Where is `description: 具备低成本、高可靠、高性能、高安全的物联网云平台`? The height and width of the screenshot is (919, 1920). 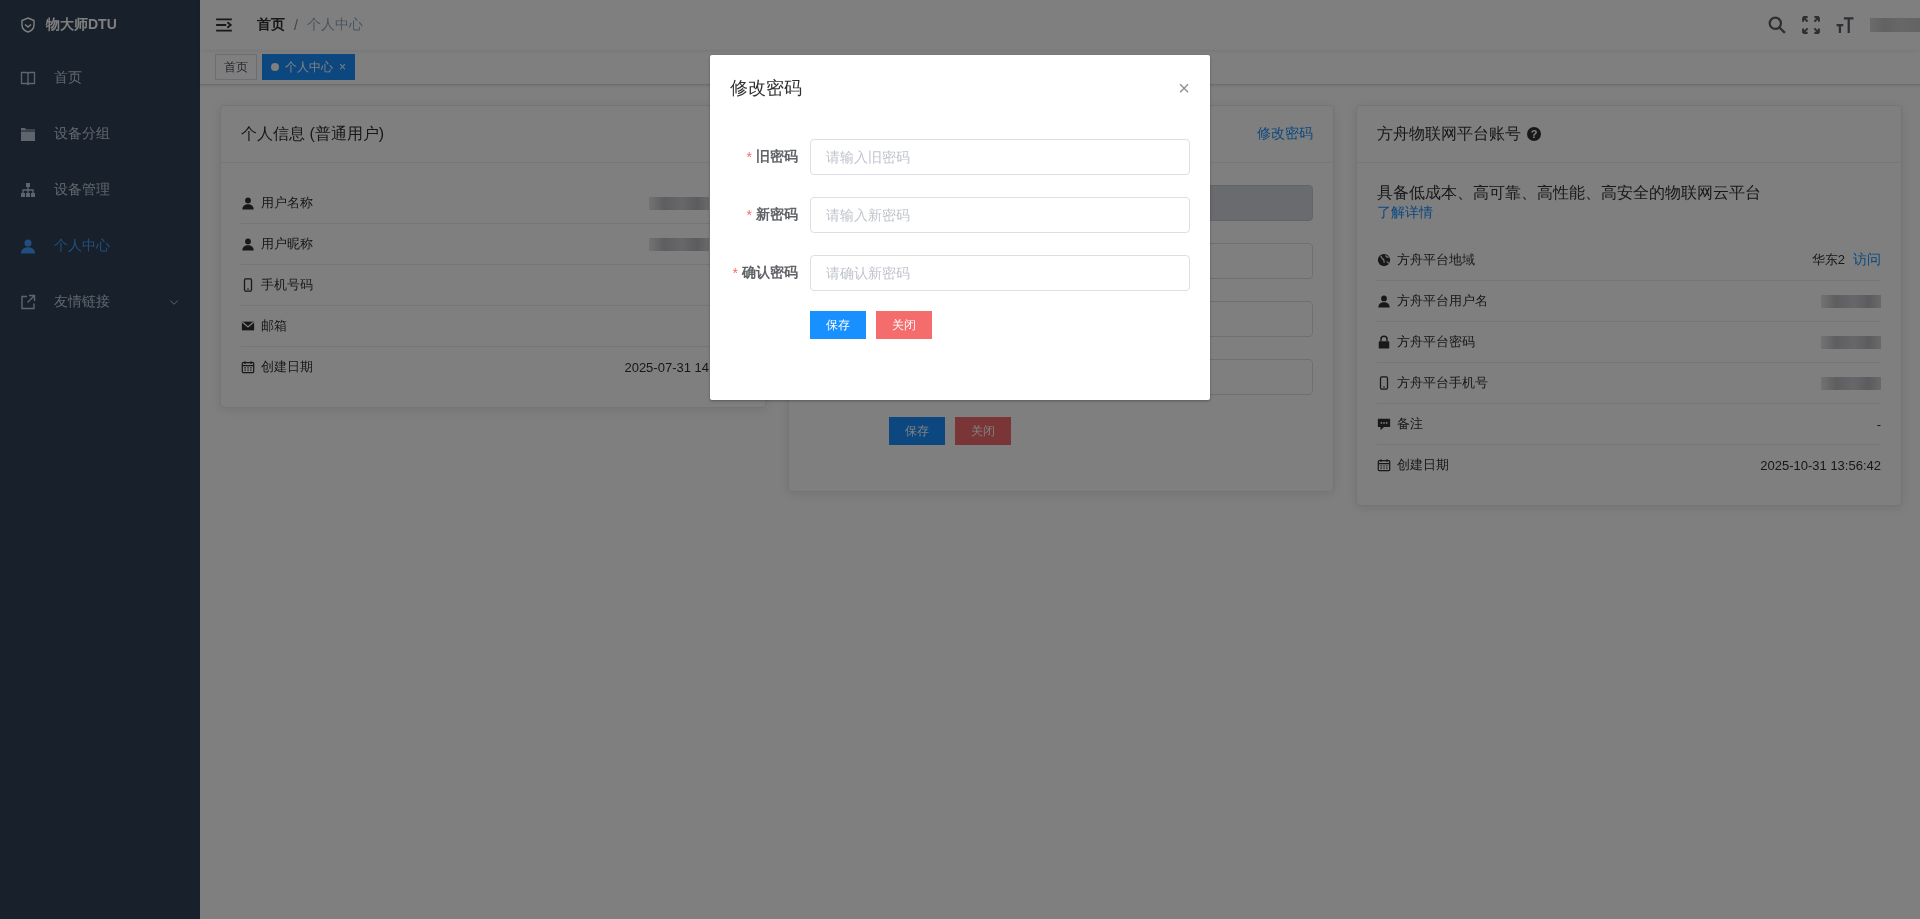
description: 具备低成本、高可靠、高性能、高安全的物联网云平台 is located at coordinates (1569, 193).